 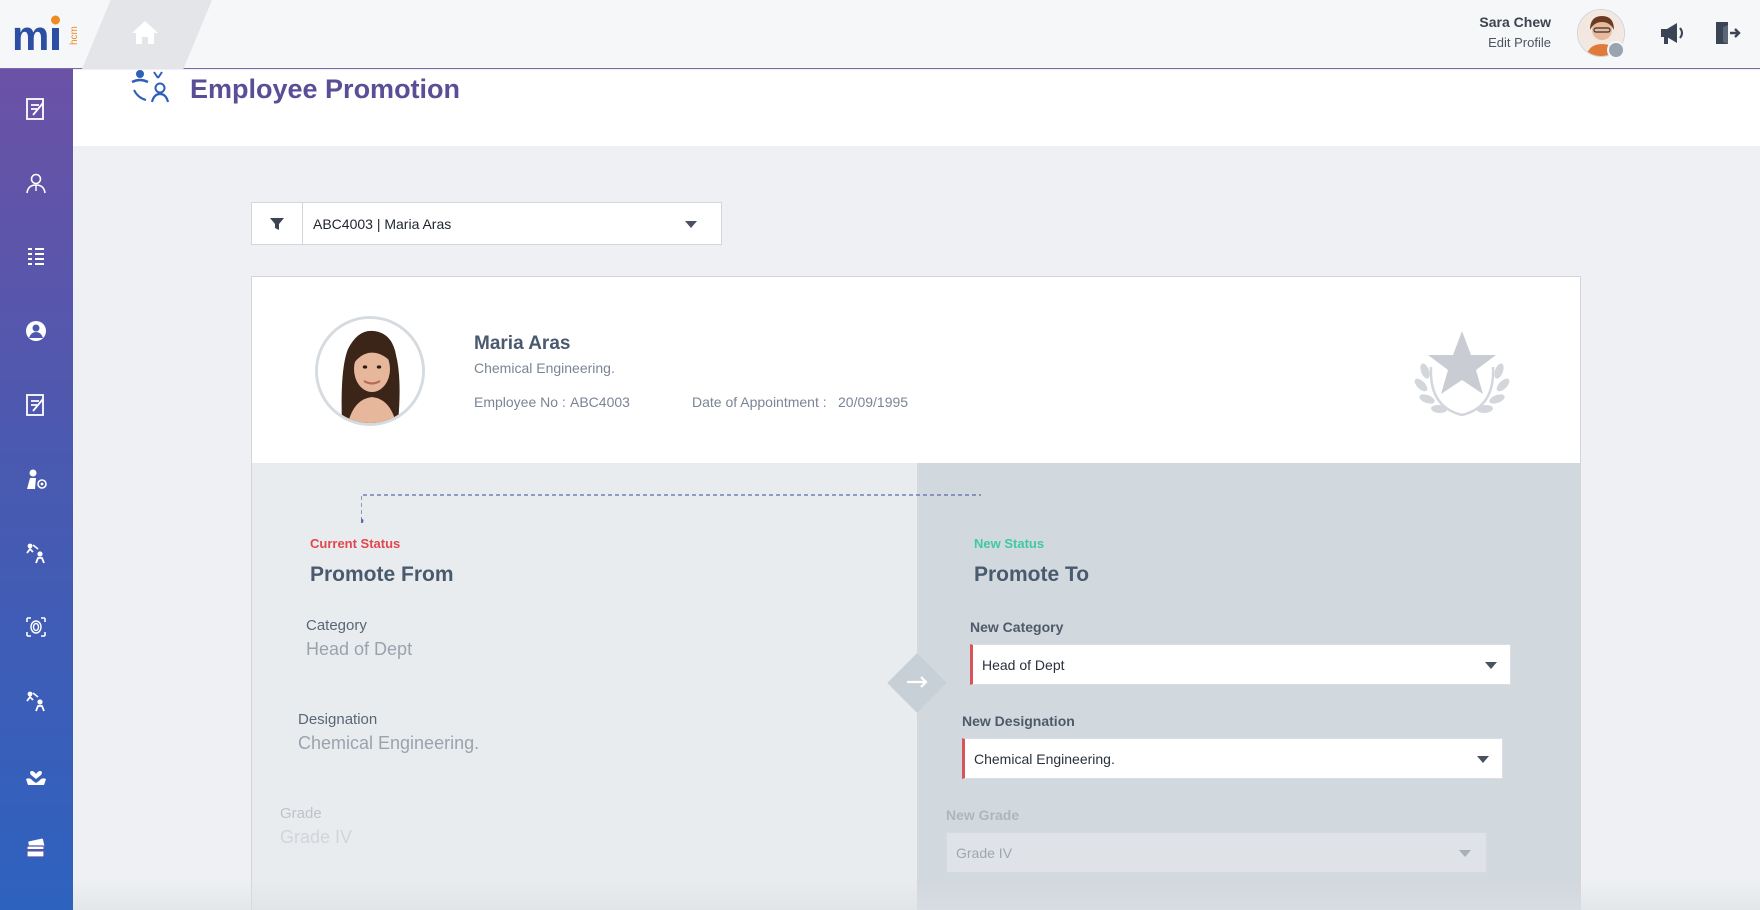 I want to click on avatar-settings-icon, so click(x=1616, y=50).